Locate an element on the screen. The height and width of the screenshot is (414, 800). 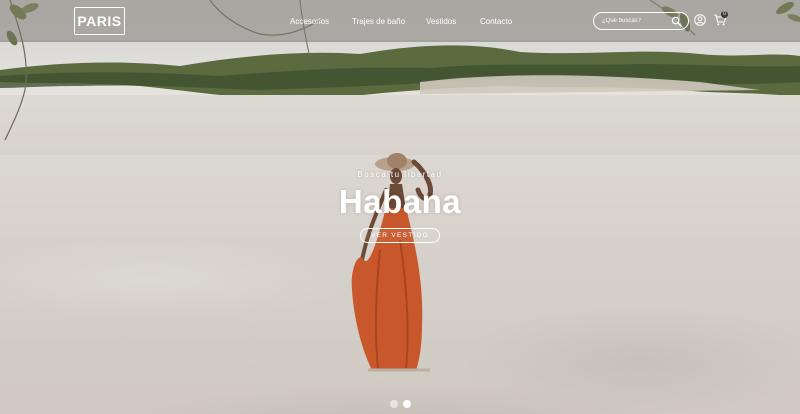
hero-title: Habana is located at coordinates (400, 201).